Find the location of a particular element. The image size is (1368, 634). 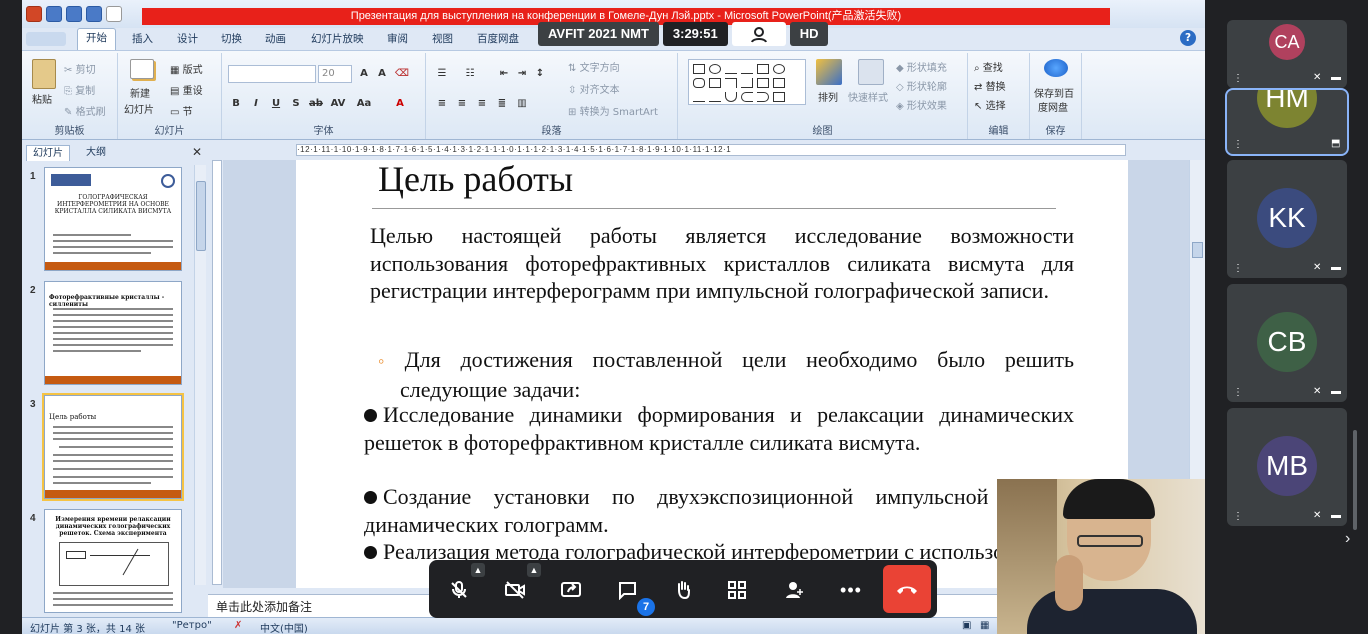

tab-home: 开始 is located at coordinates (96, 39).